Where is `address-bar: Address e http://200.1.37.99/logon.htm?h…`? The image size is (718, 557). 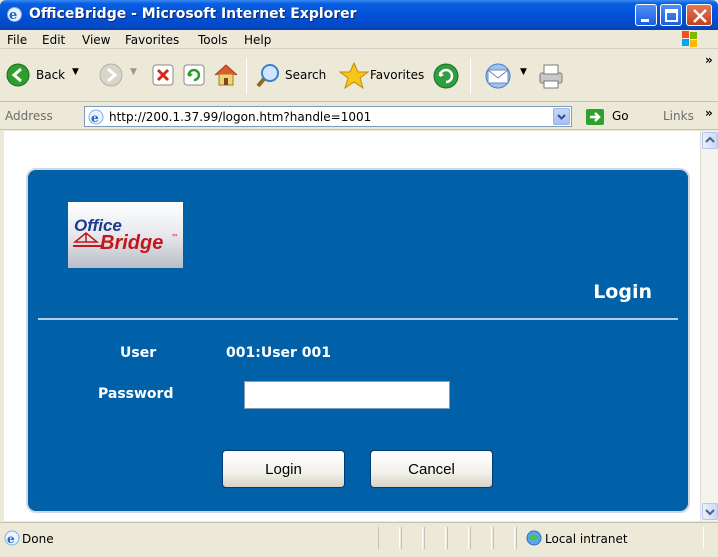
address-bar: Address e http://200.1.37.99/logon.htm?h… is located at coordinates (359, 116).